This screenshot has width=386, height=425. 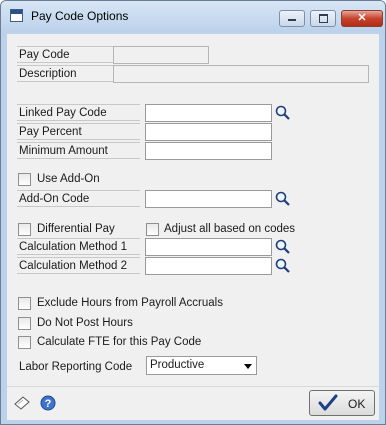 I want to click on adjust-all-label: Adjust all based on codes, so click(x=230, y=229).